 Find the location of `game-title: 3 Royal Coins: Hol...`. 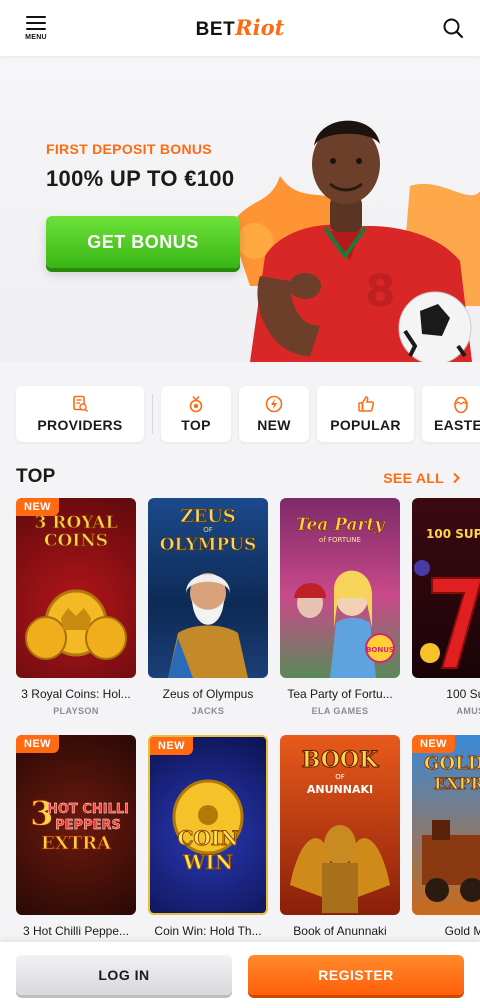

game-title: 3 Royal Coins: Hol... is located at coordinates (76, 694).